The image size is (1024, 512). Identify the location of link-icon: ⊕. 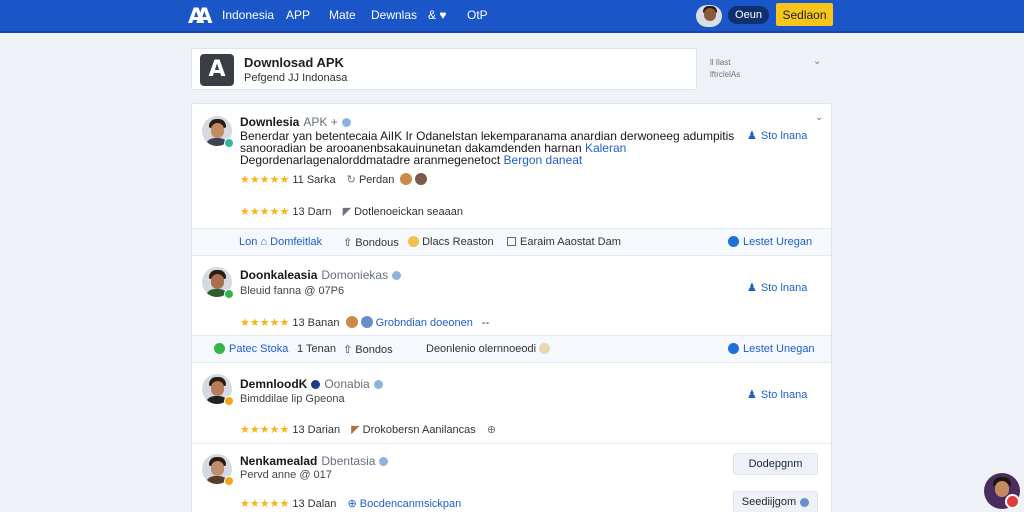
(352, 504).